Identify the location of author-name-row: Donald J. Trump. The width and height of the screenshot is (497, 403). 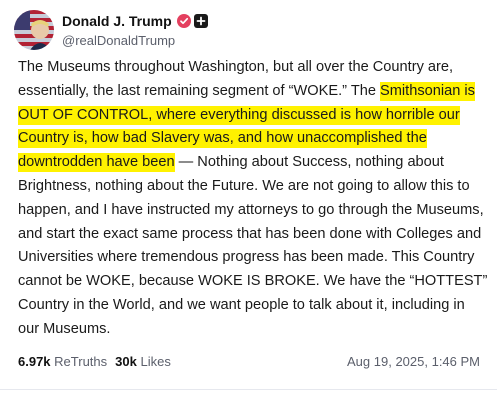
(135, 21).